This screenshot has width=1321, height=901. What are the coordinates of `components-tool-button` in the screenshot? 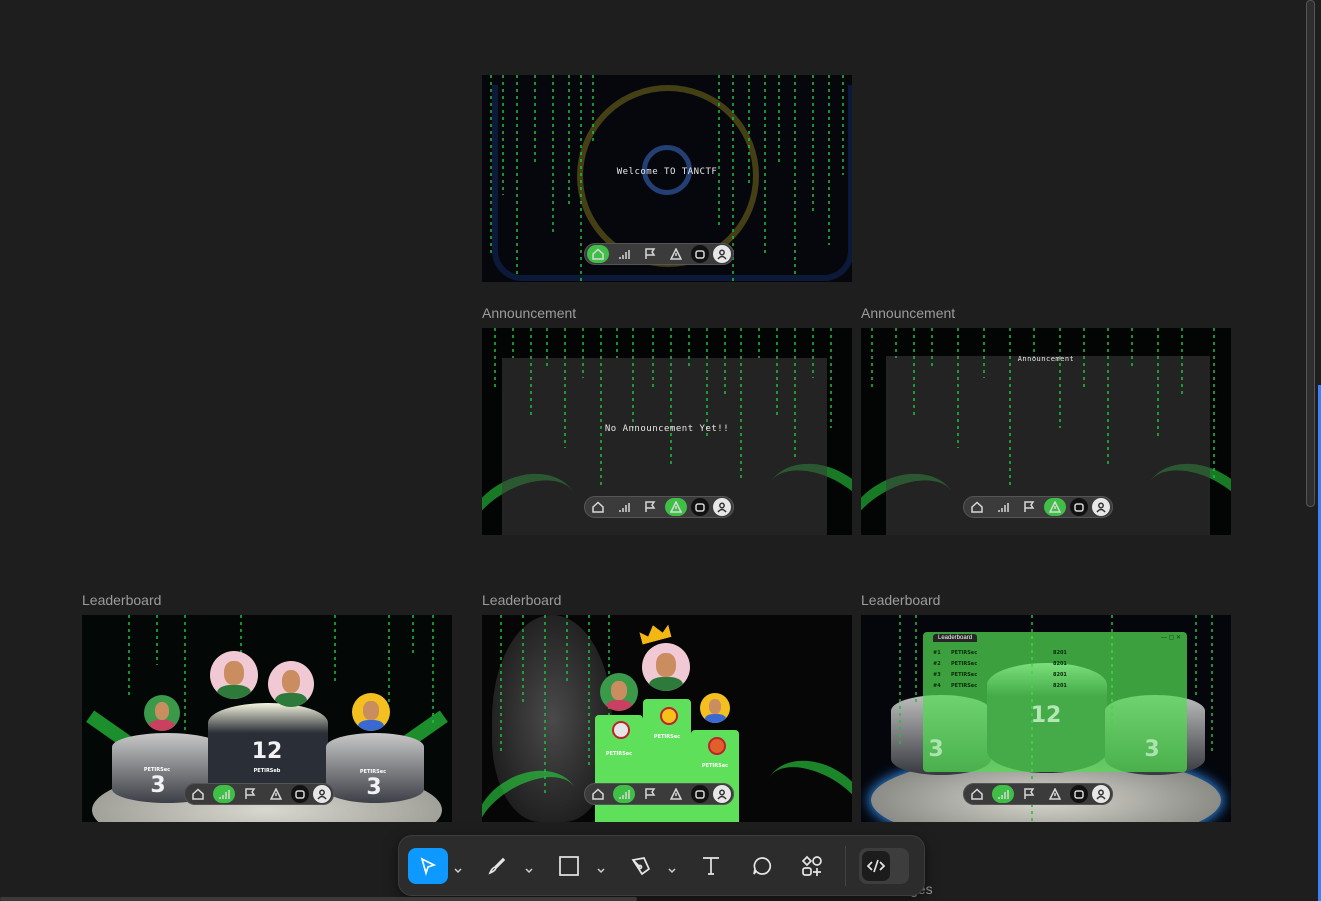 It's located at (812, 866).